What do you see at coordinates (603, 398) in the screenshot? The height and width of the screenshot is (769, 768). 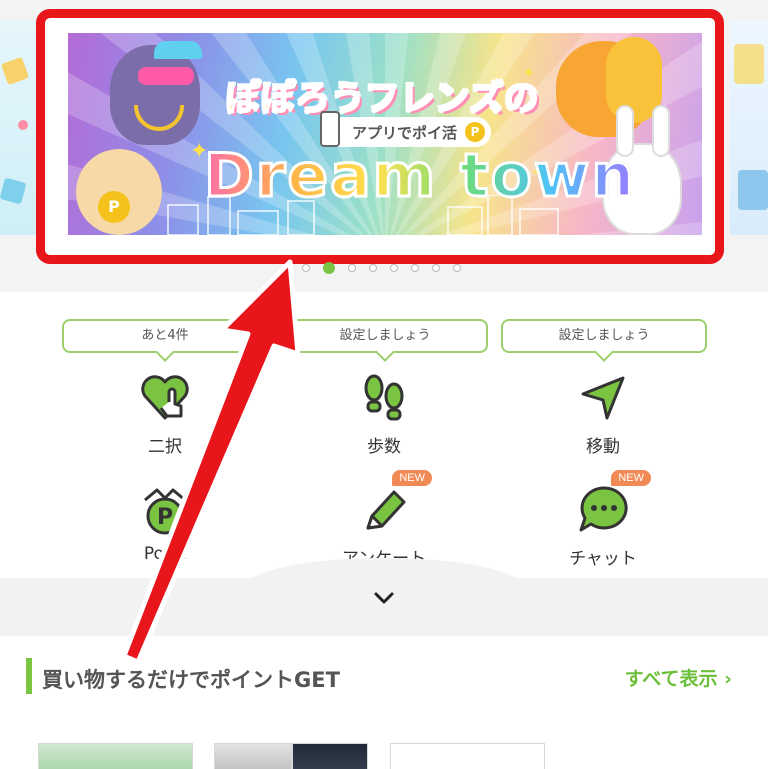 I see `navigation-arrow-icon` at bounding box center [603, 398].